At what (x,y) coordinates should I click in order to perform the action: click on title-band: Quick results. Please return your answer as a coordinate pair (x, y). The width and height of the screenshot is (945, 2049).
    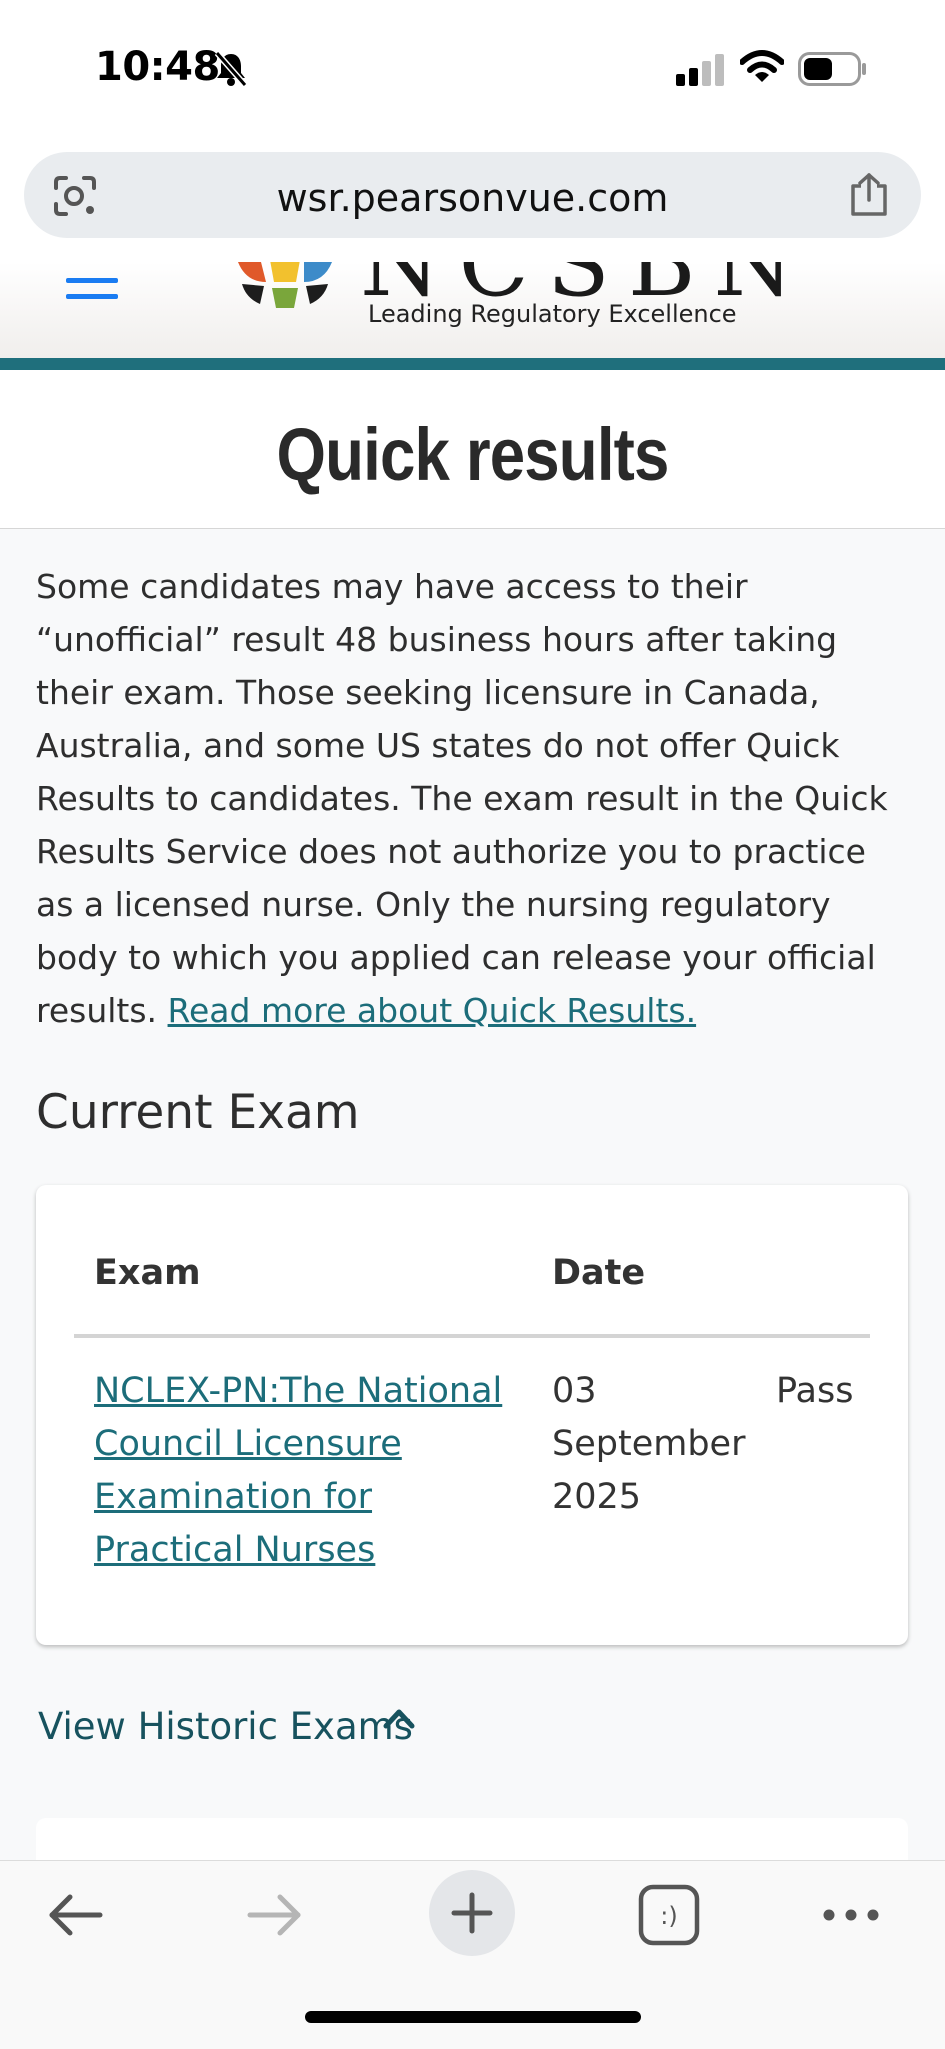
    Looking at the image, I should click on (472, 449).